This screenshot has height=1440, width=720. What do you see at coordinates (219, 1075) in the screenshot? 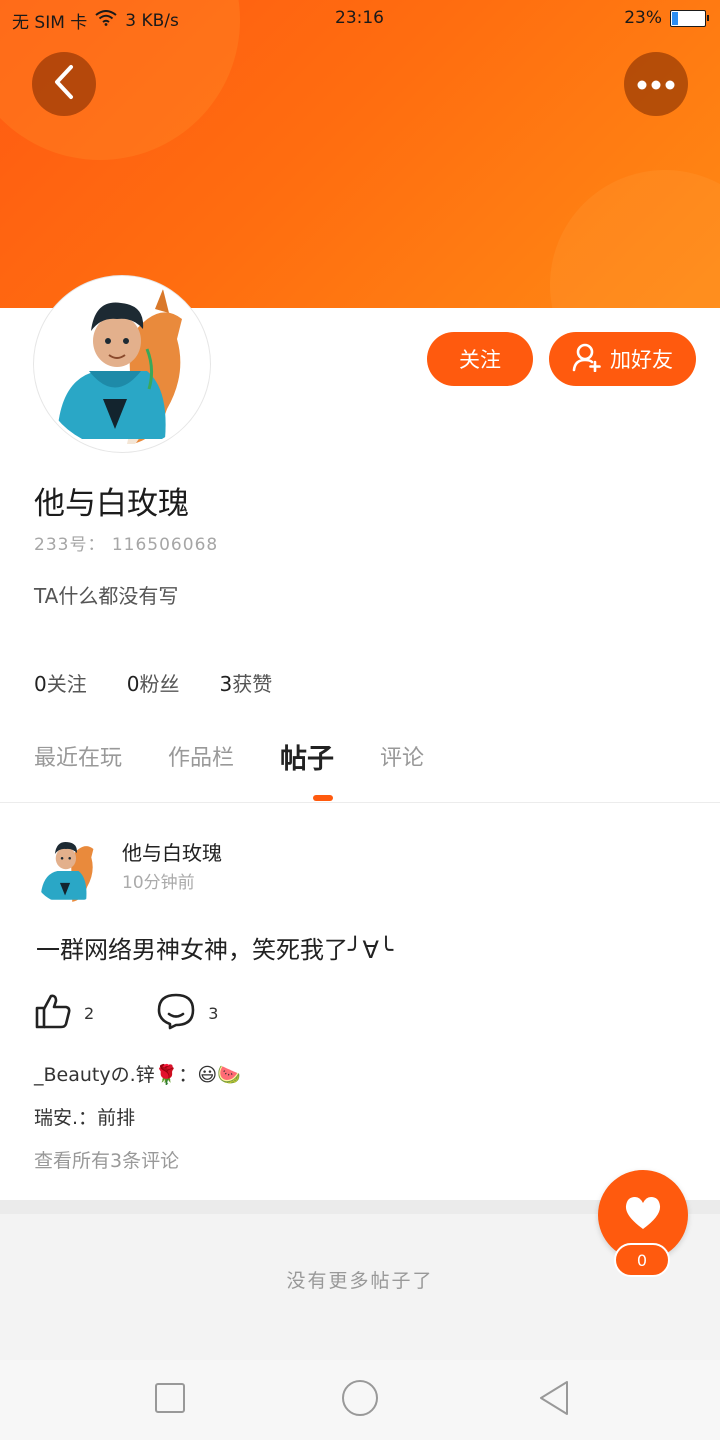
I see `comment-text: 😃🍉` at bounding box center [219, 1075].